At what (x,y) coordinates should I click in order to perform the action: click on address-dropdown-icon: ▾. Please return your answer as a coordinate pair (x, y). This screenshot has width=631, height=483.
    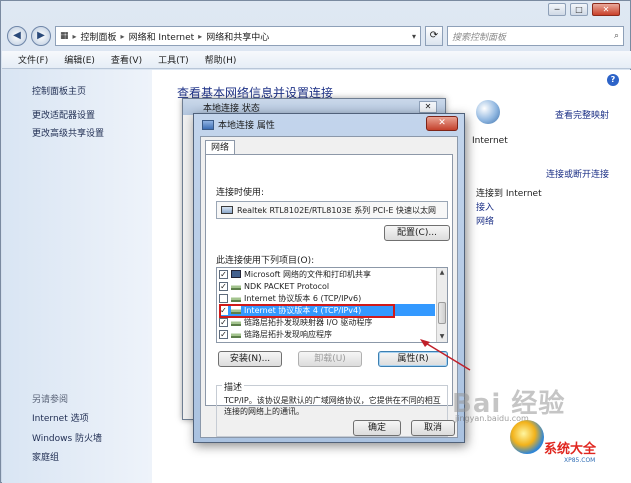
    Looking at the image, I should click on (414, 36).